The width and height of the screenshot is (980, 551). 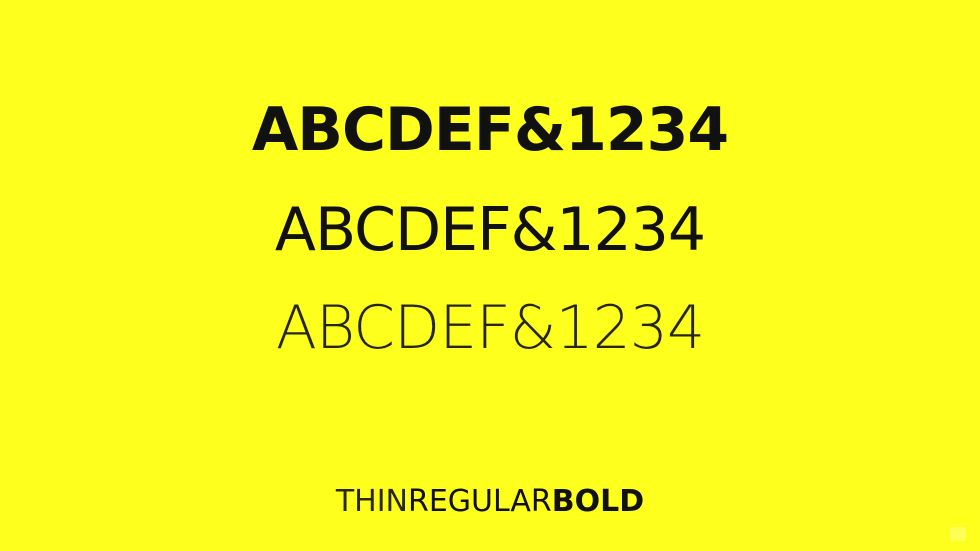 I want to click on corner-watermark-icon, so click(x=958, y=534).